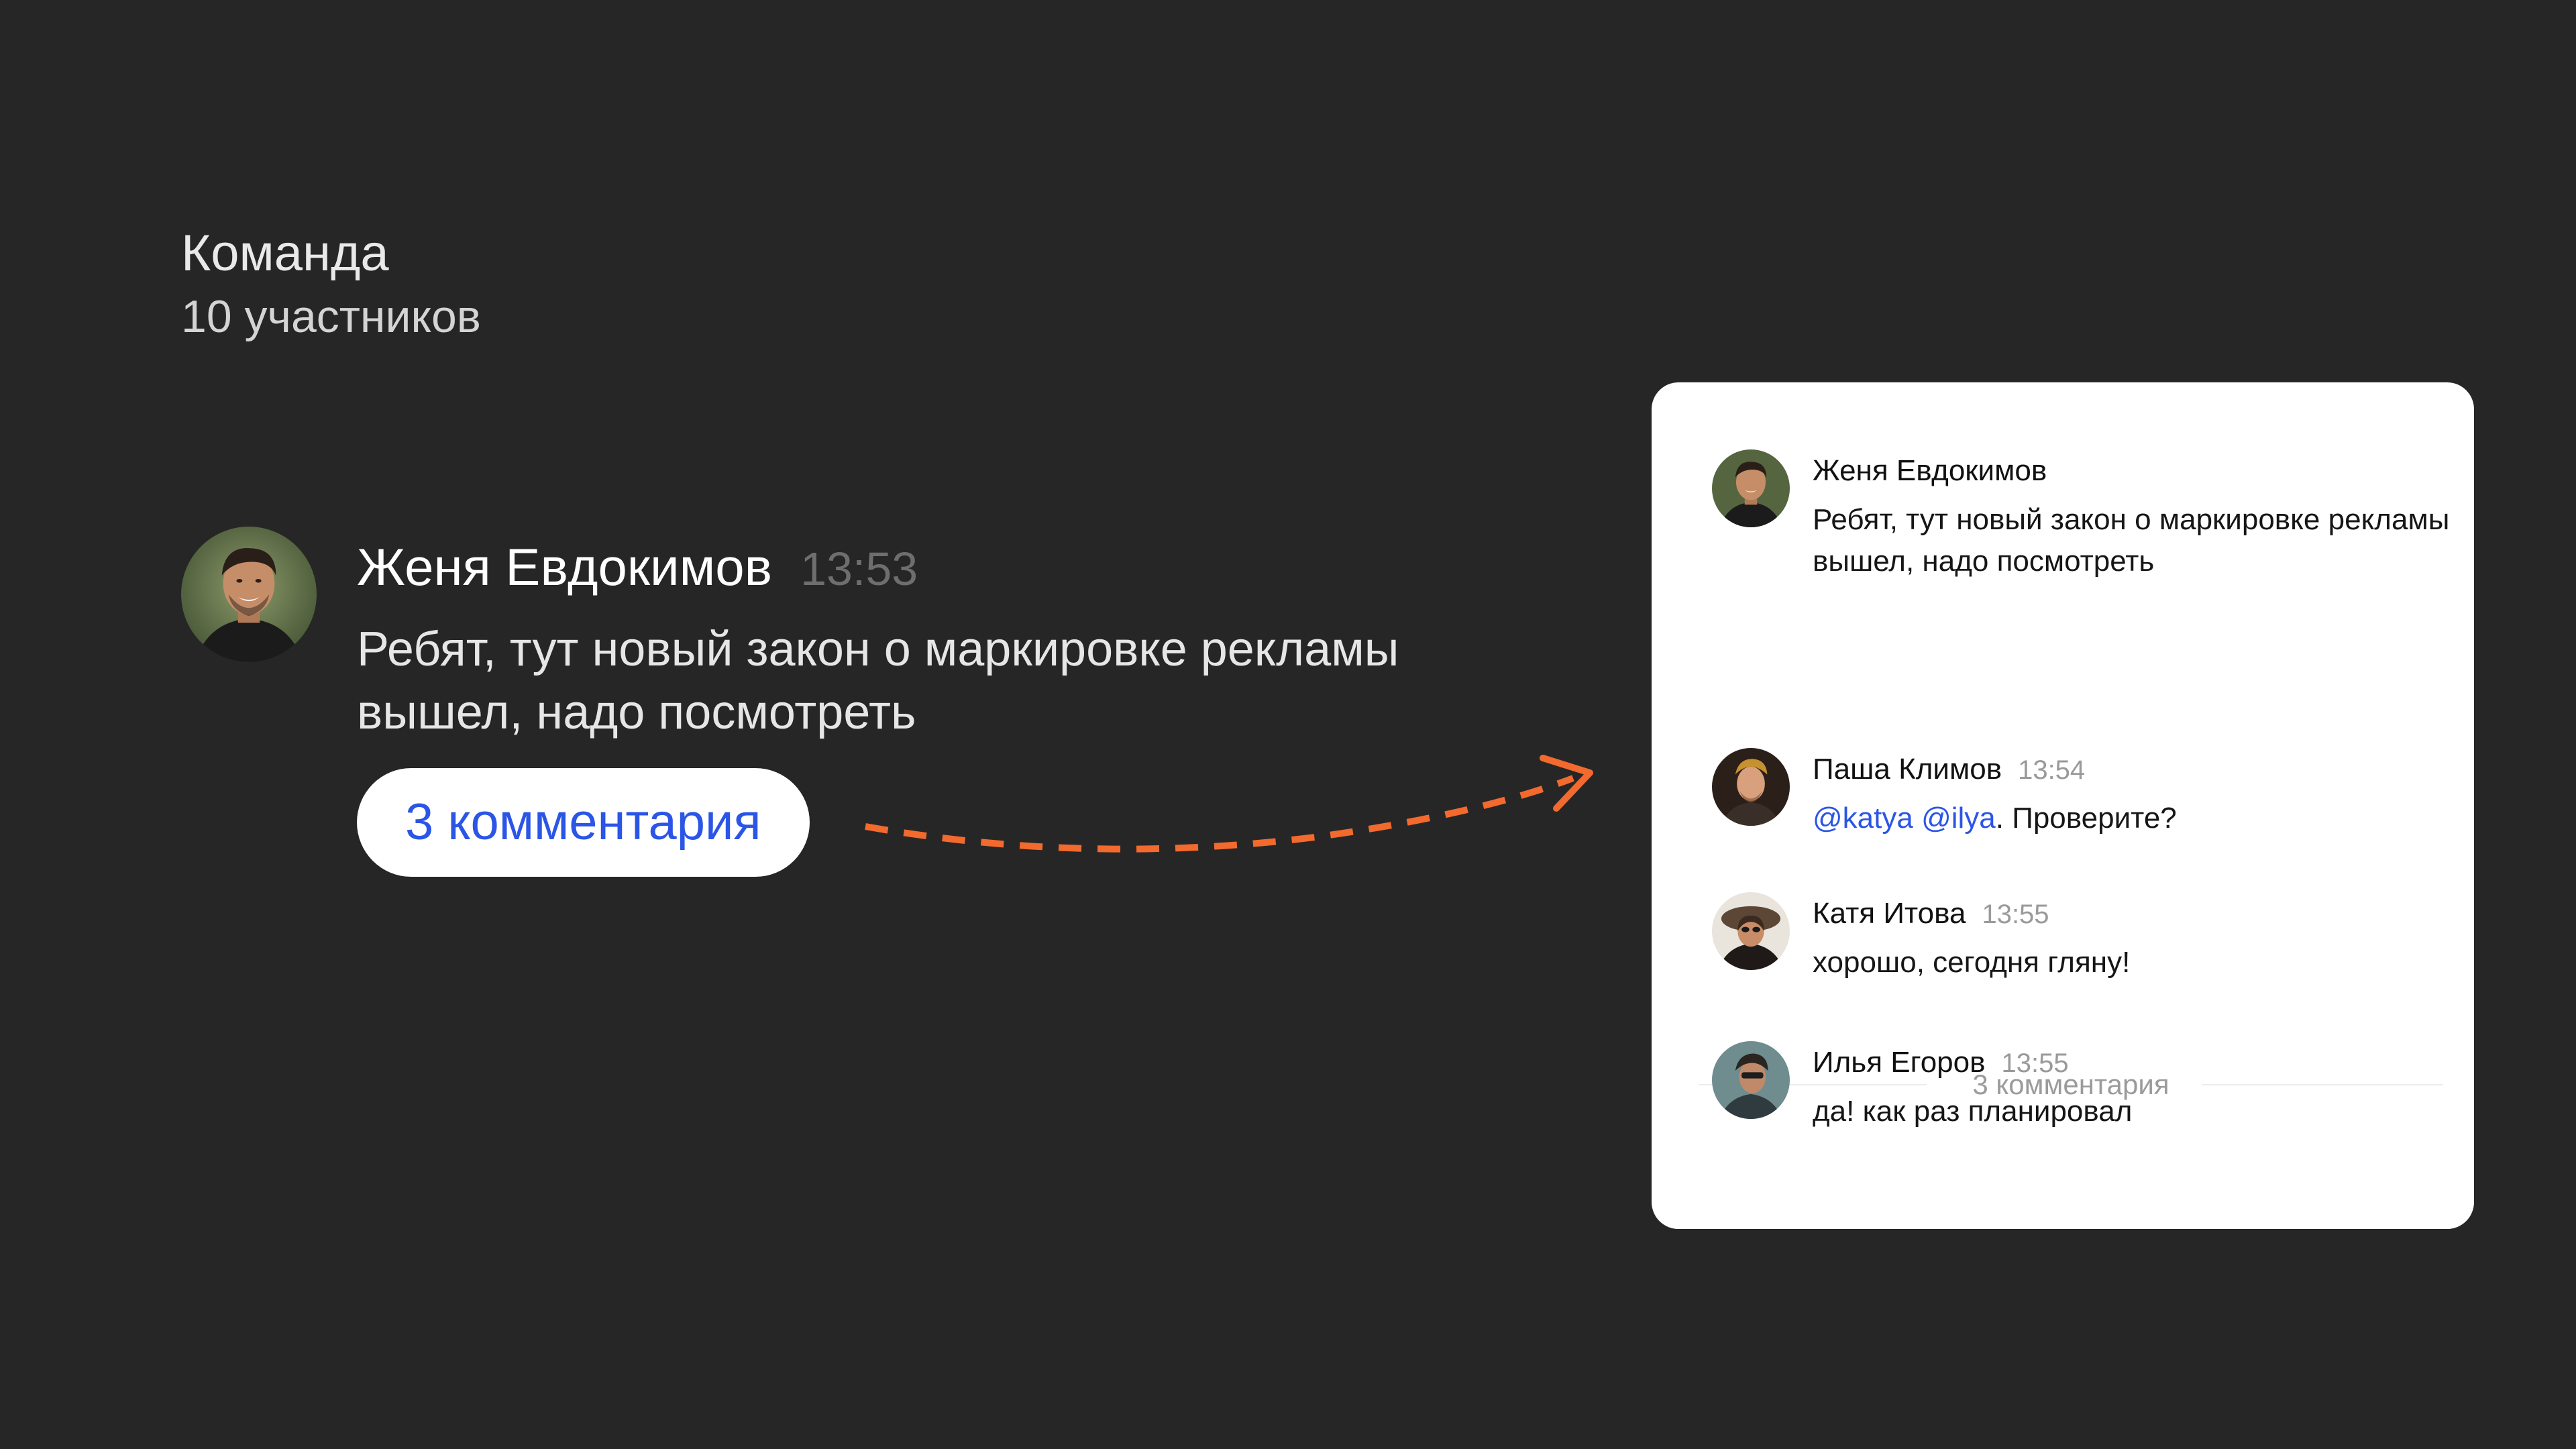 The width and height of the screenshot is (2576, 1449). What do you see at coordinates (1889, 913) in the screenshot?
I see `comment-author: Катя Итова` at bounding box center [1889, 913].